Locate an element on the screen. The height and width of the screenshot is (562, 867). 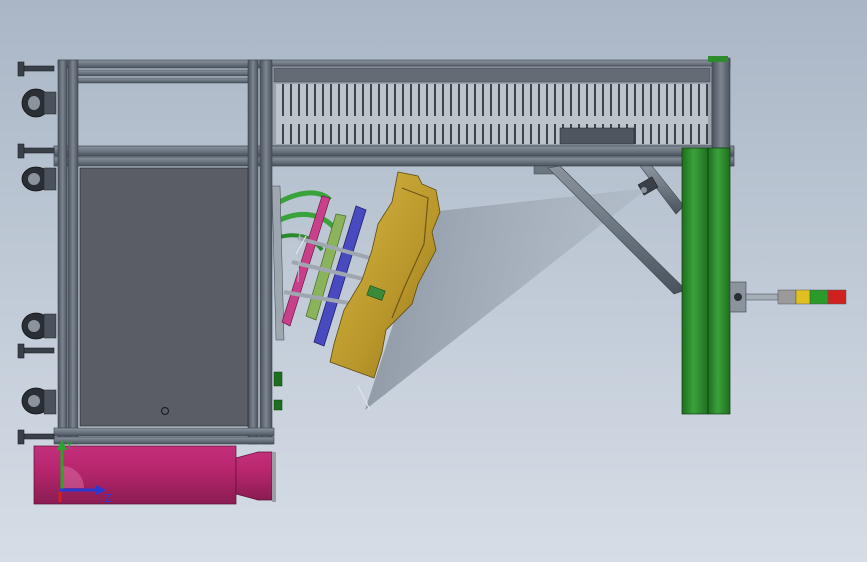
magenta-cylinder-nozzle is located at coordinates (254, 476).